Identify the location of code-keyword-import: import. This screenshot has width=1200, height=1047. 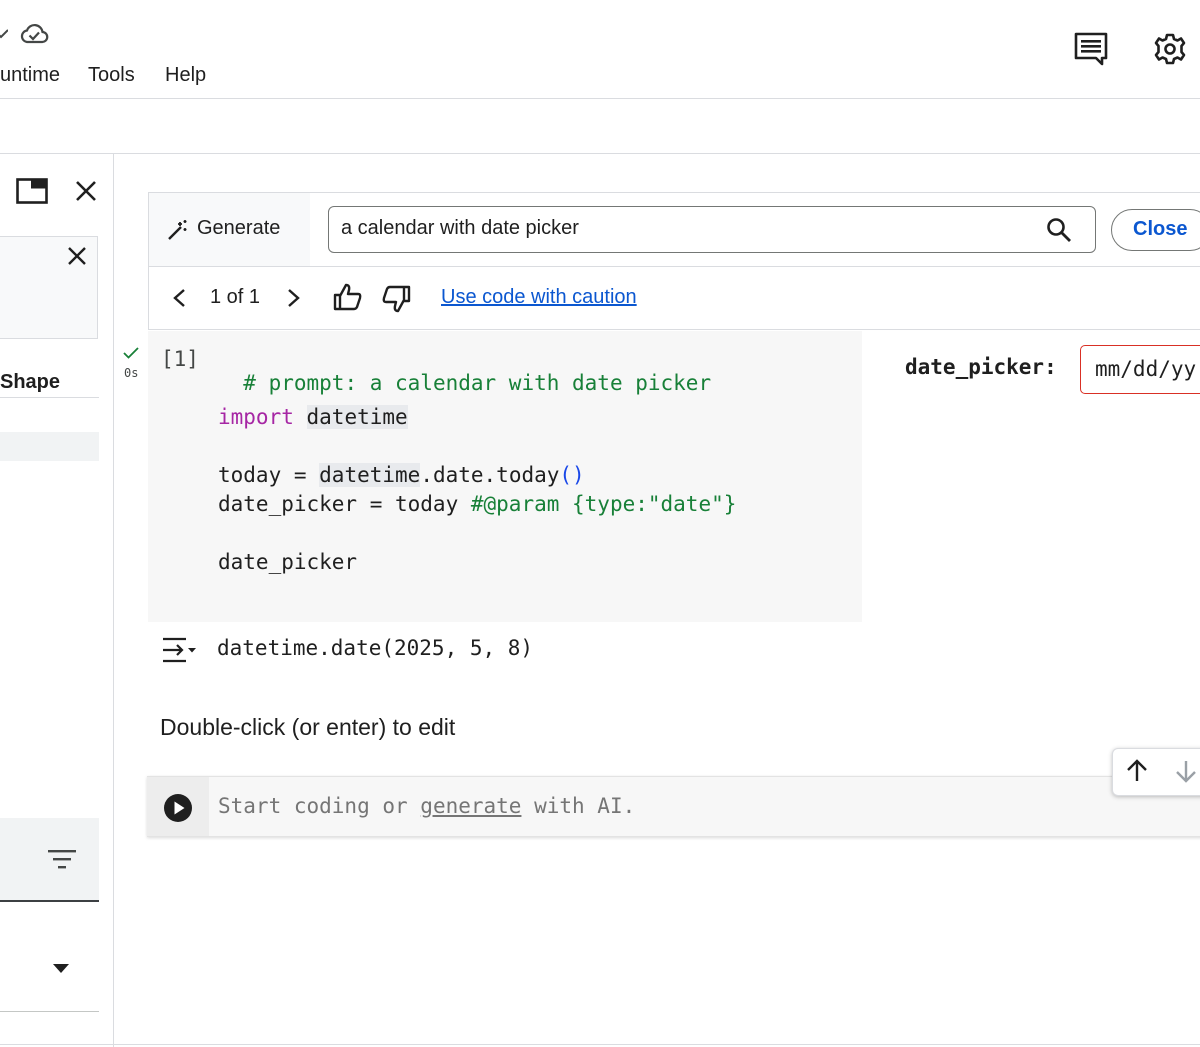
(256, 417).